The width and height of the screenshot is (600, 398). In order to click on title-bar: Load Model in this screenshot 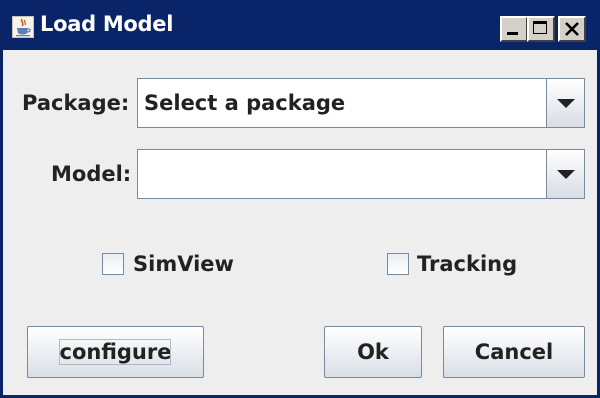, I will do `click(301, 25)`.